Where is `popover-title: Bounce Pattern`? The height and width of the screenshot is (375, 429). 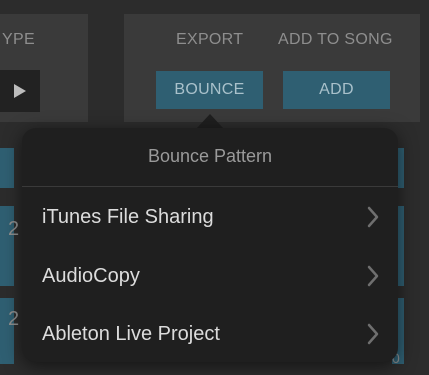
popover-title: Bounce Pattern is located at coordinates (210, 156).